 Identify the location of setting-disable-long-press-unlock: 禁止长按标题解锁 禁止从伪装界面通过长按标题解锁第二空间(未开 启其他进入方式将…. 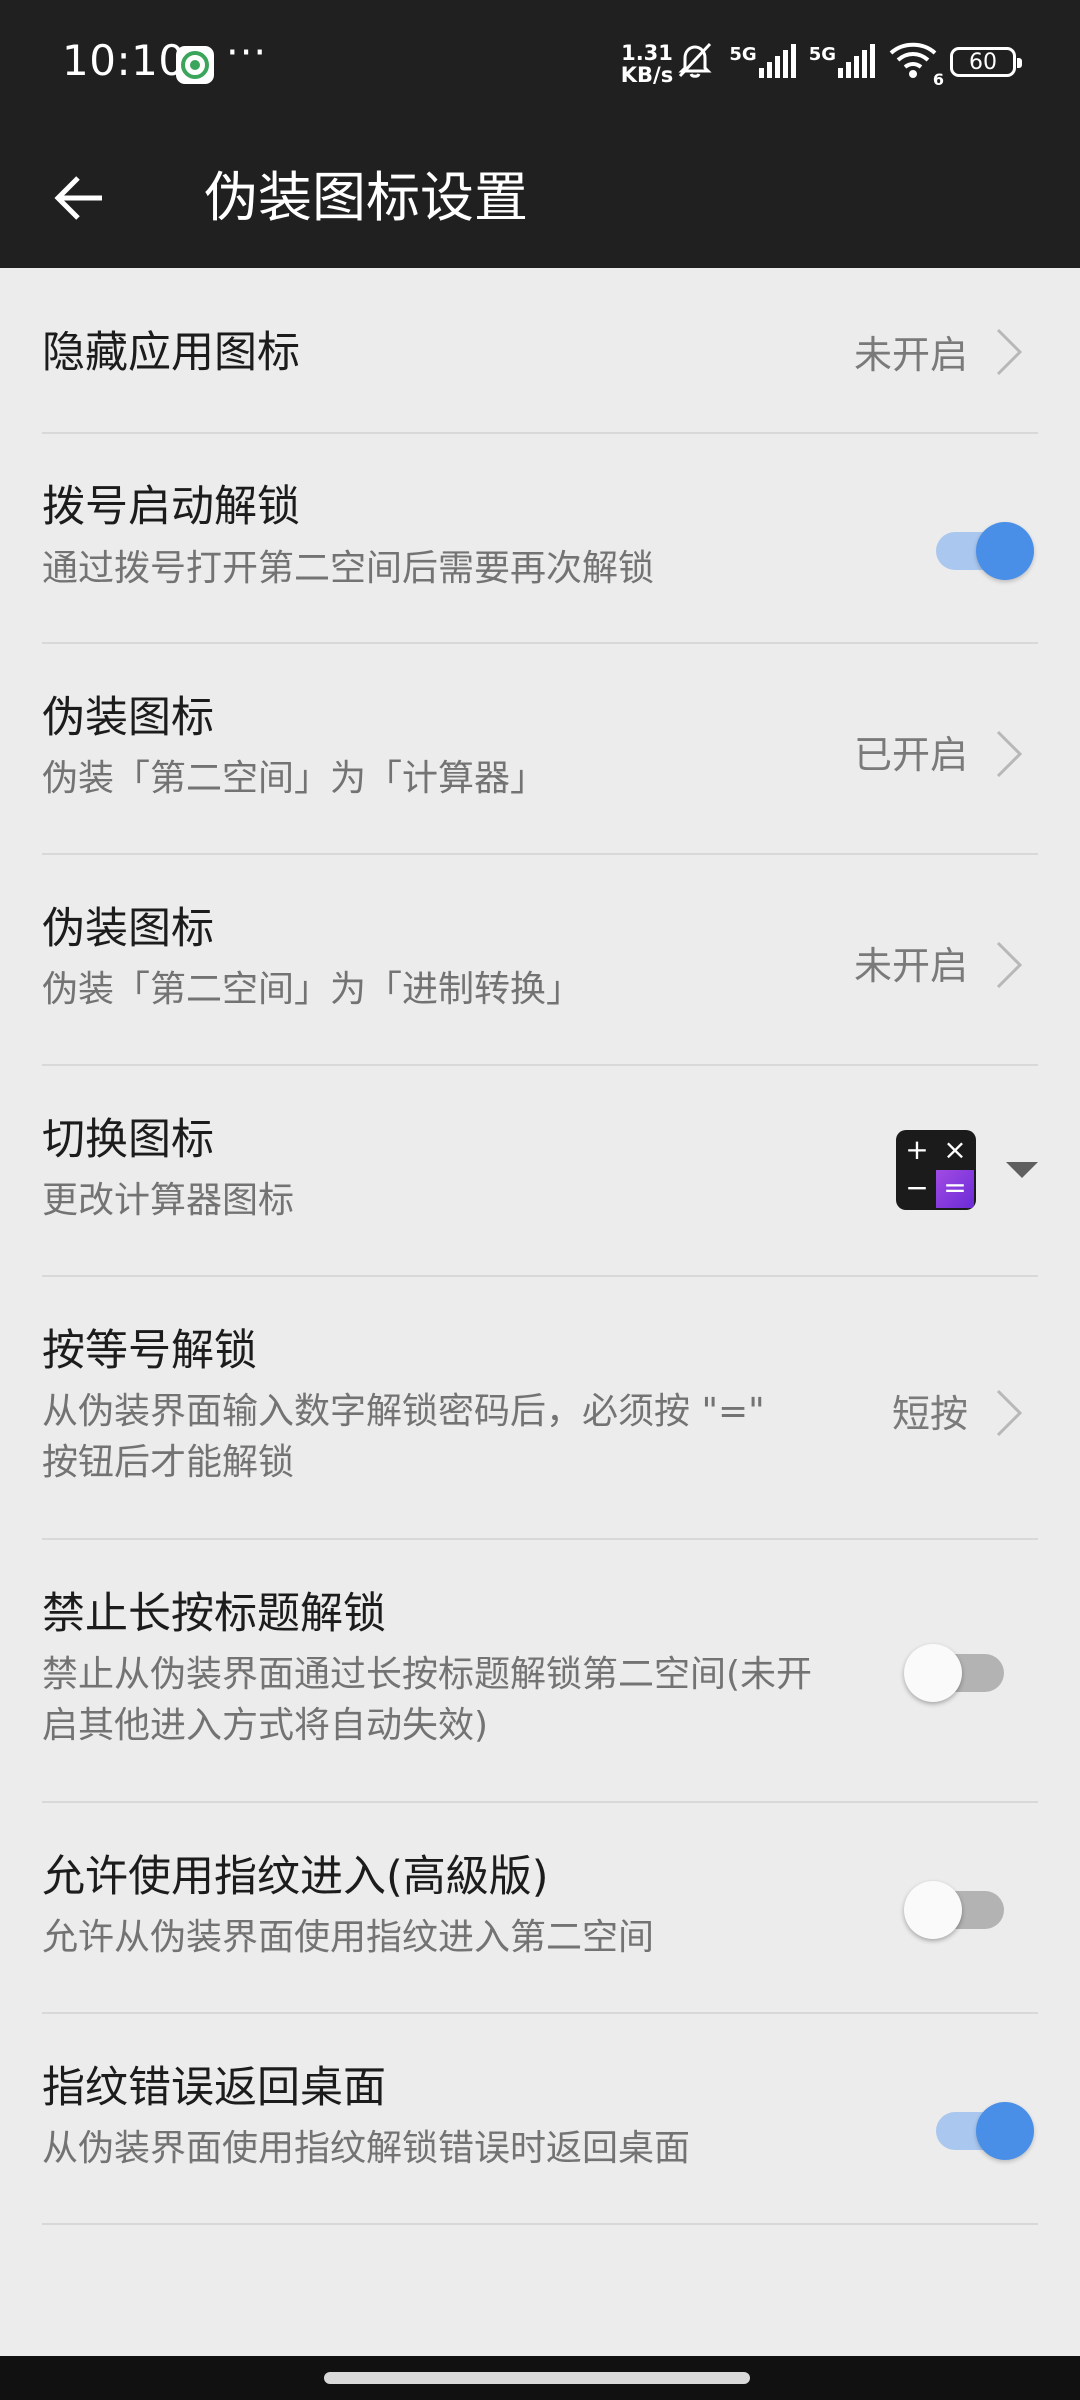
(540, 1670).